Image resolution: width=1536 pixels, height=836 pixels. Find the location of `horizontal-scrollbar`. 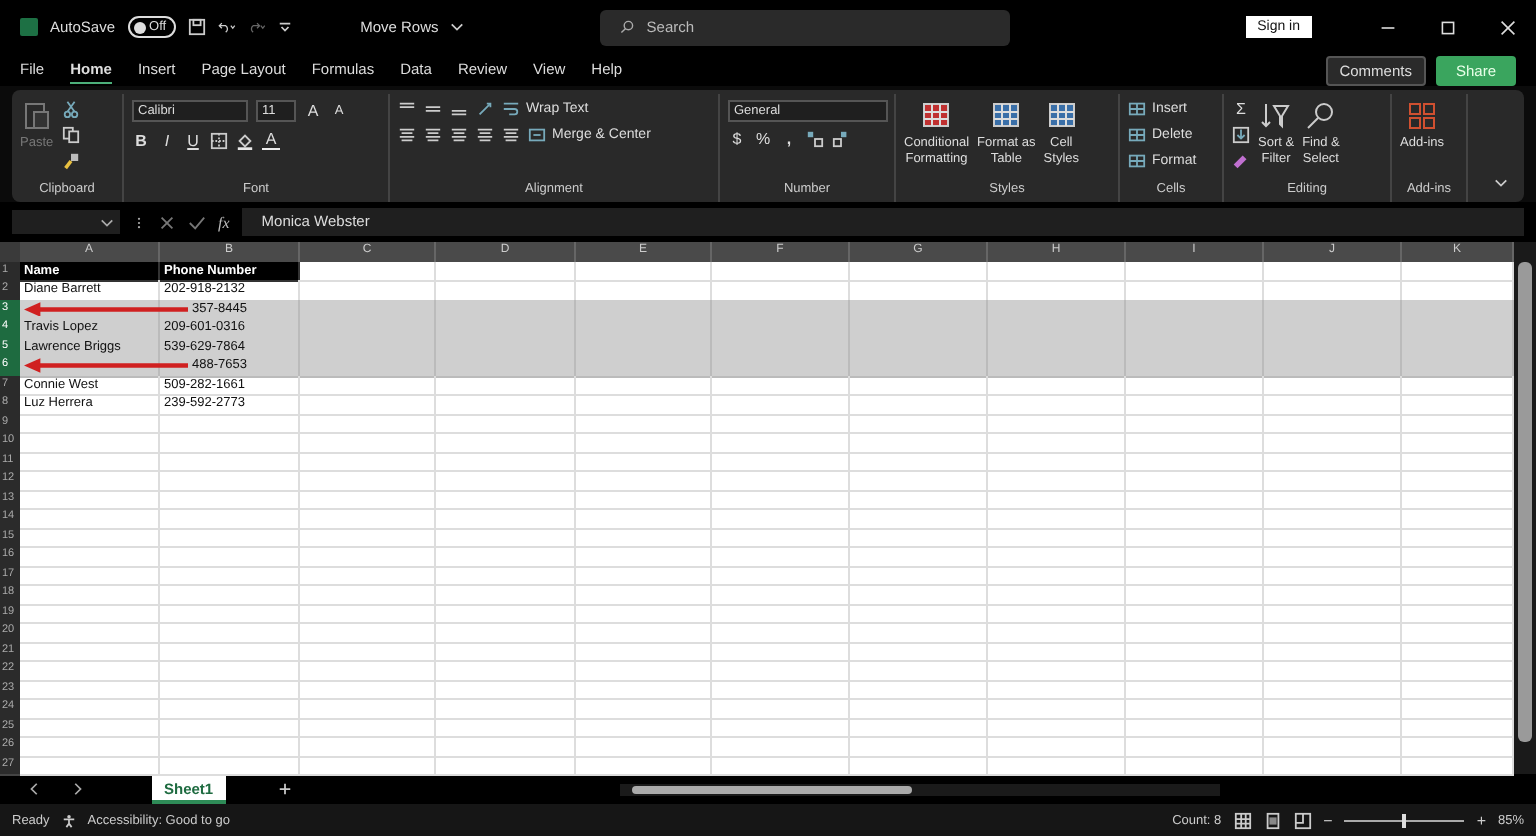

horizontal-scrollbar is located at coordinates (919, 789).